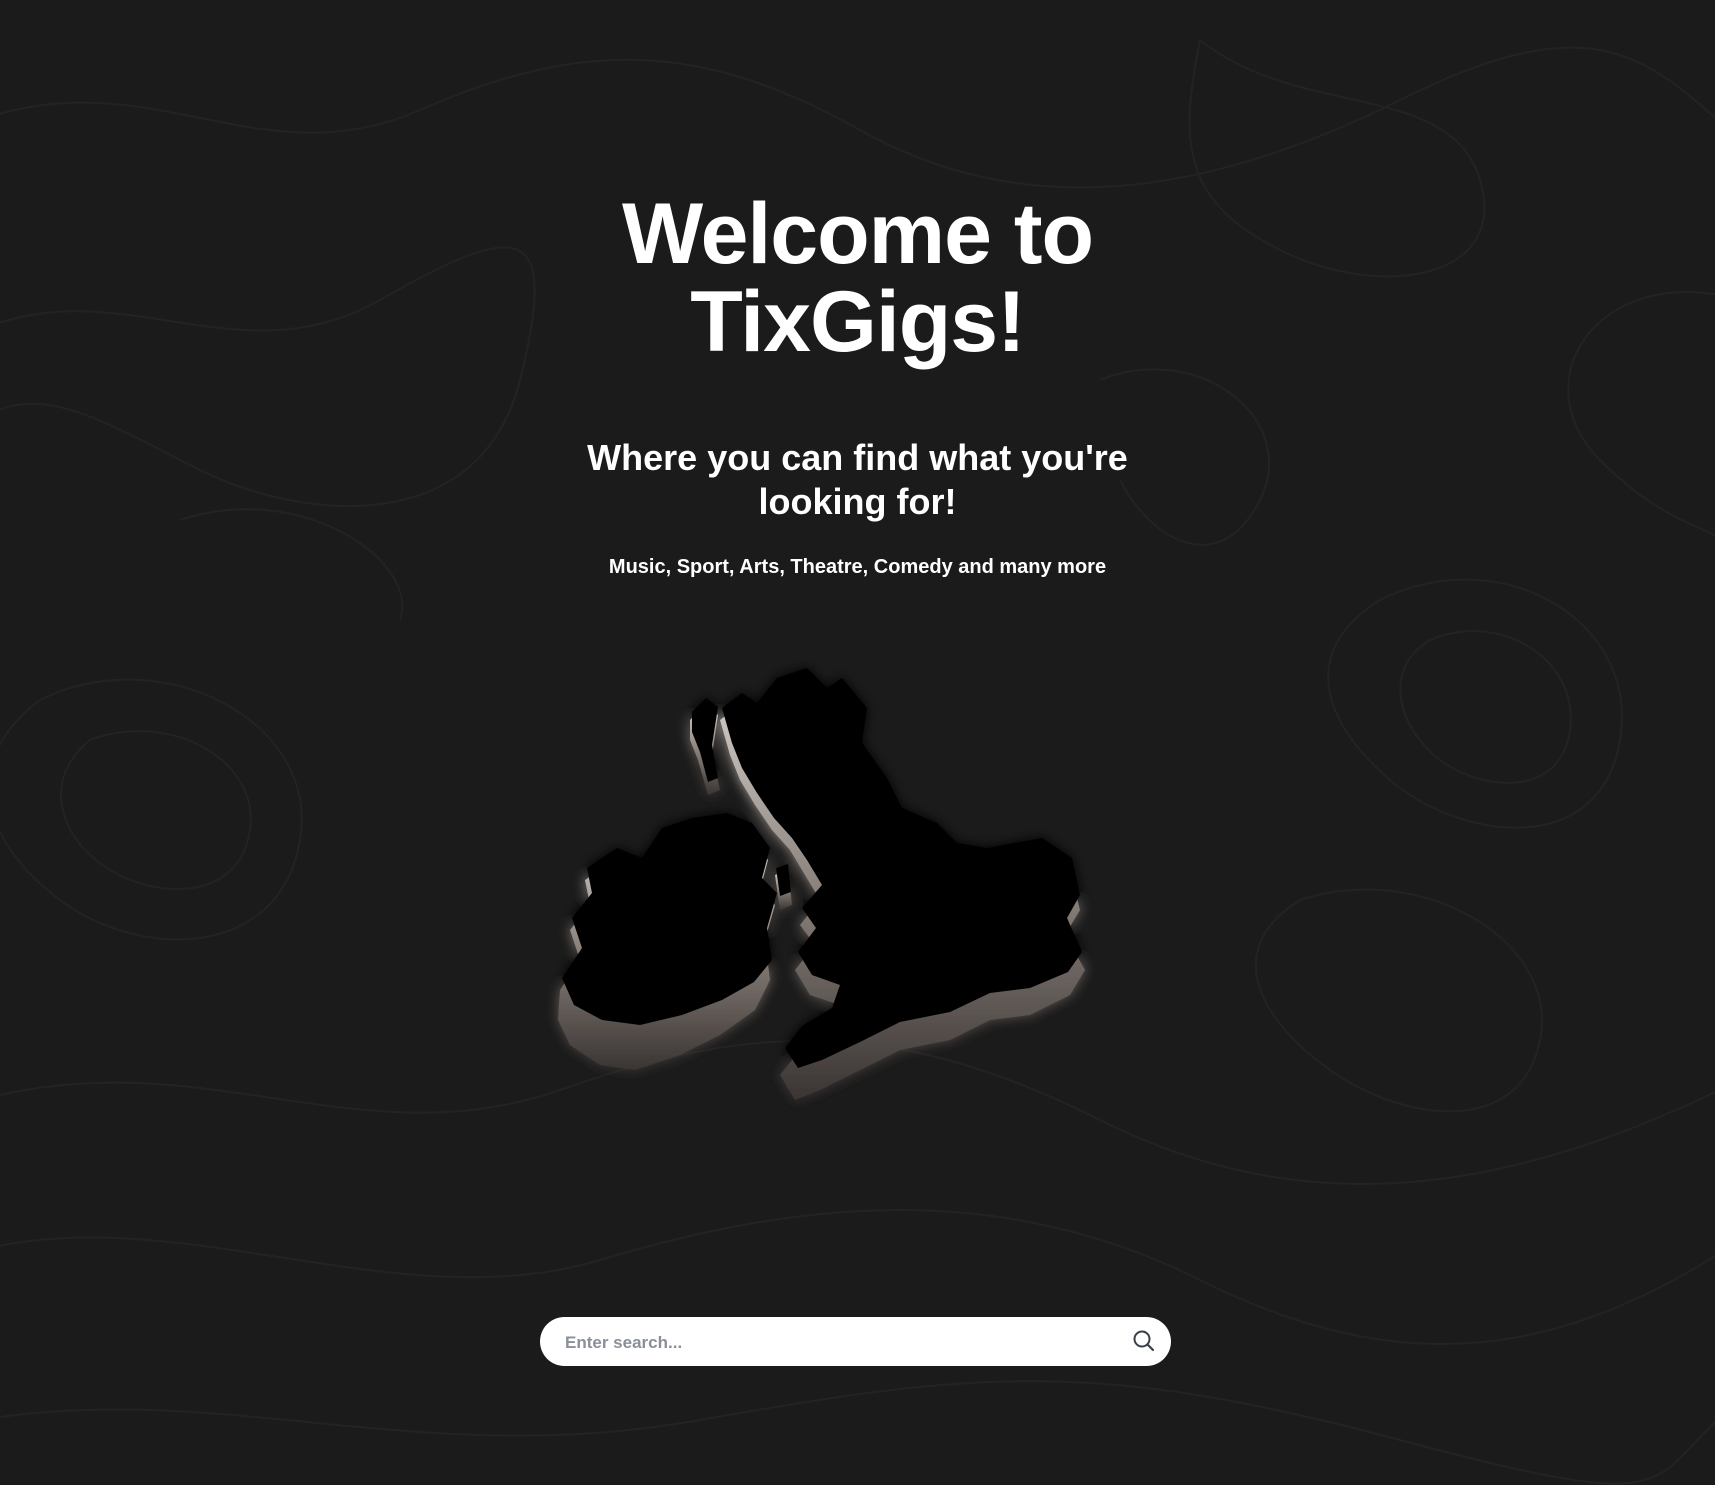  What do you see at coordinates (857, 278) in the screenshot?
I see `page-title: Welcome to TixGigs!` at bounding box center [857, 278].